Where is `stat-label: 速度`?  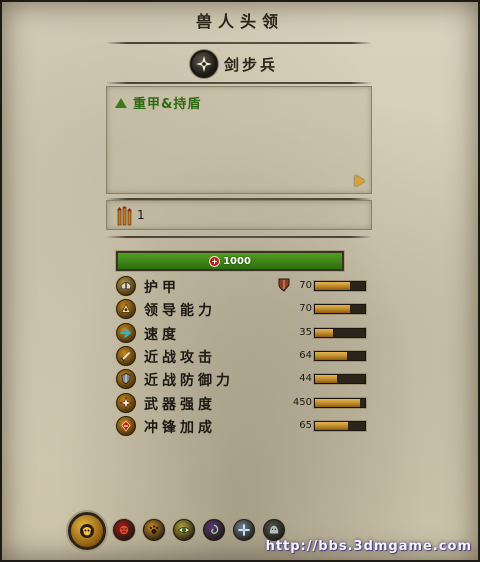
stat-label: 速度 is located at coordinates (162, 335).